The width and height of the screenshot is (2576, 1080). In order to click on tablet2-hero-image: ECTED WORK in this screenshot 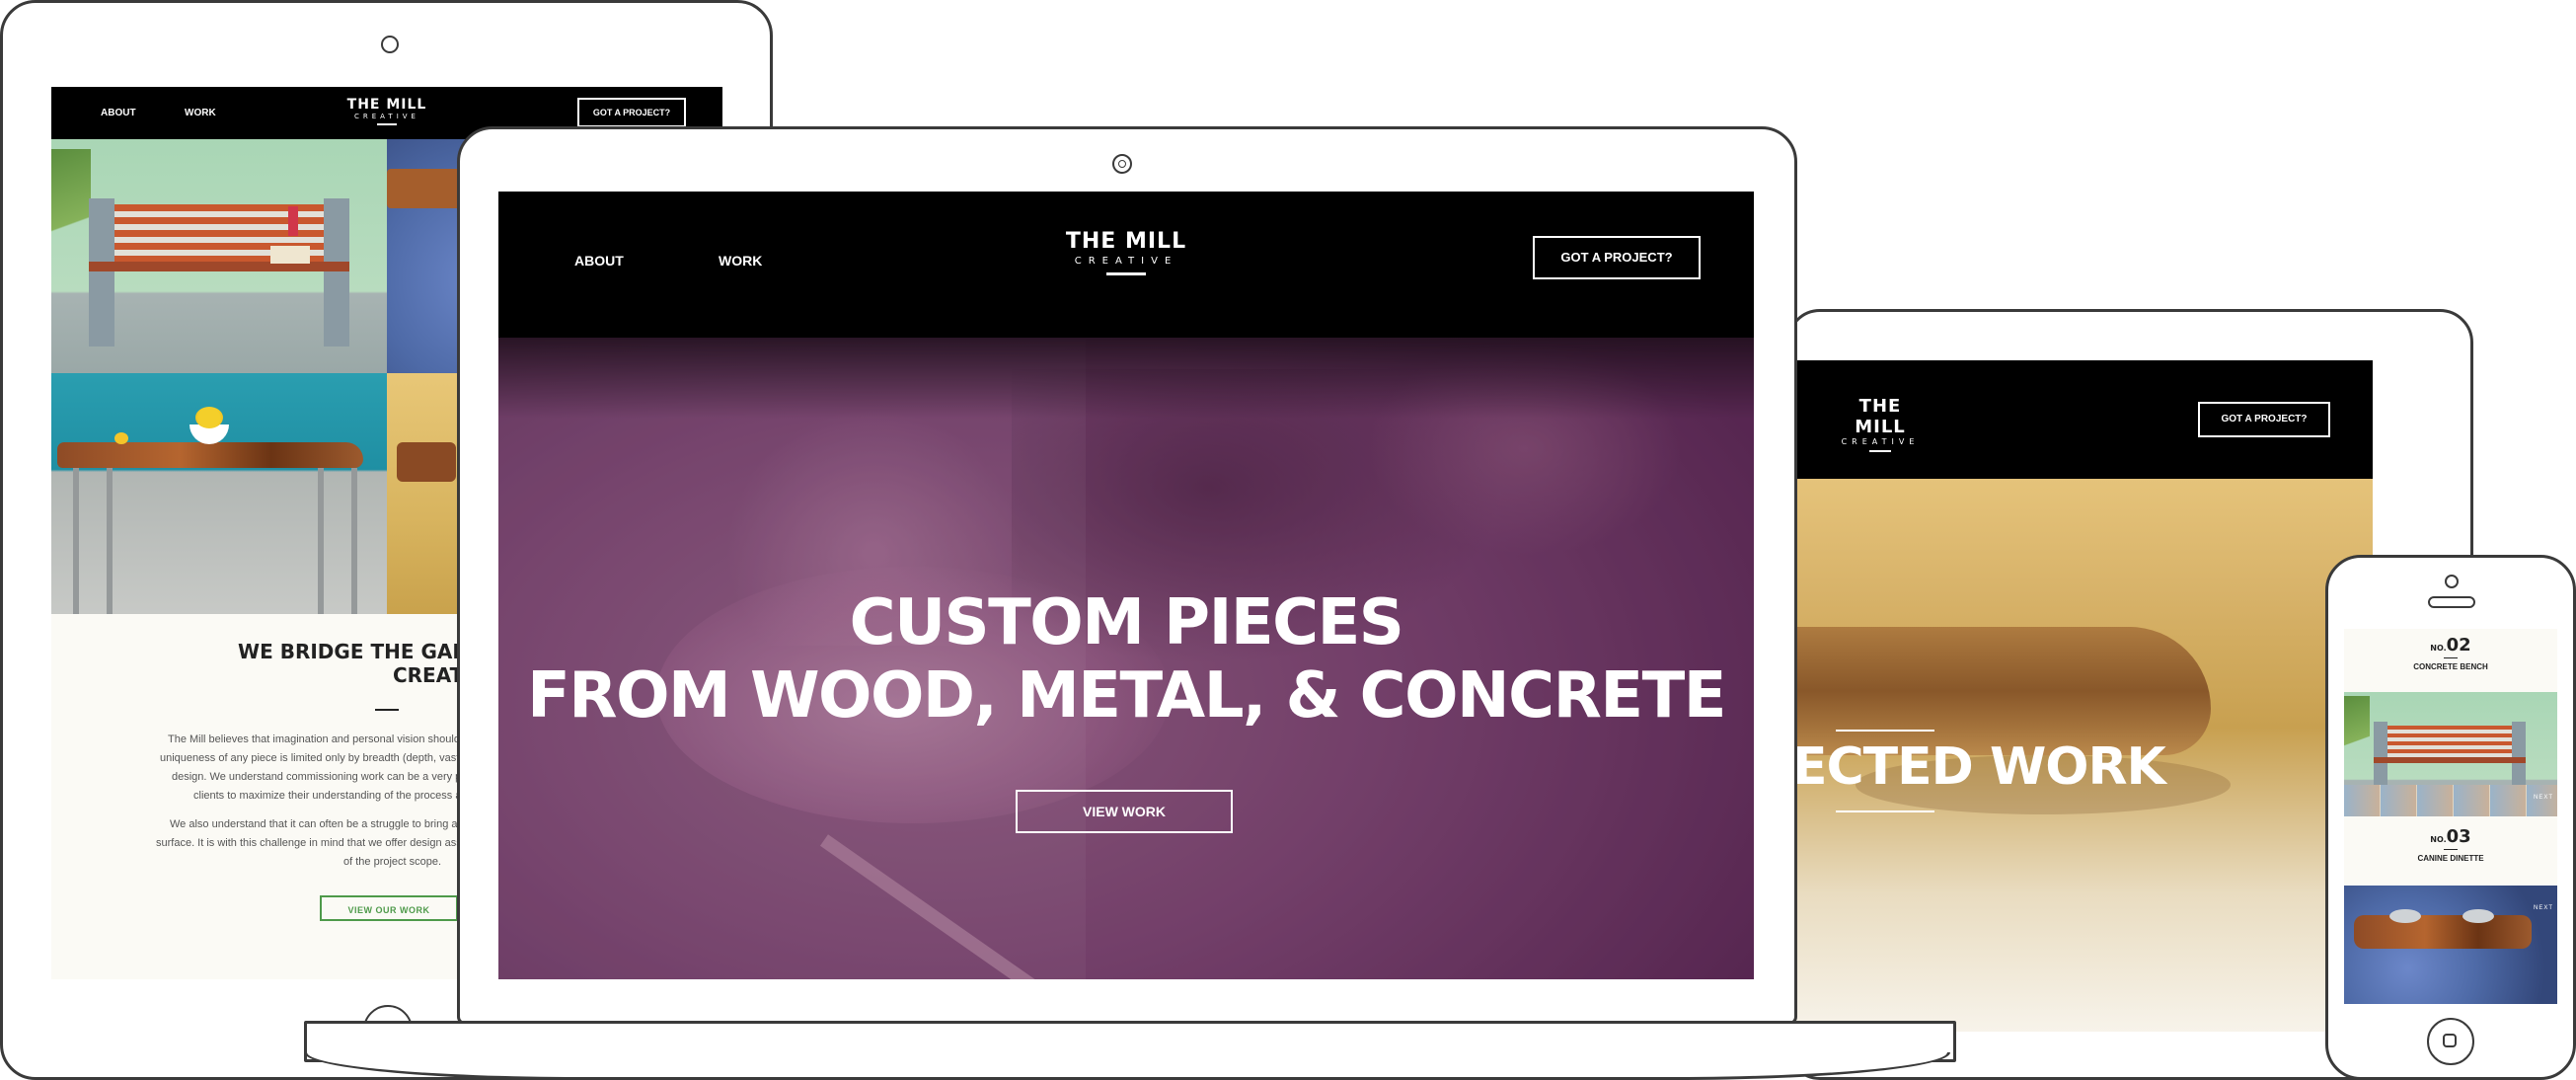, I will do `click(2084, 755)`.